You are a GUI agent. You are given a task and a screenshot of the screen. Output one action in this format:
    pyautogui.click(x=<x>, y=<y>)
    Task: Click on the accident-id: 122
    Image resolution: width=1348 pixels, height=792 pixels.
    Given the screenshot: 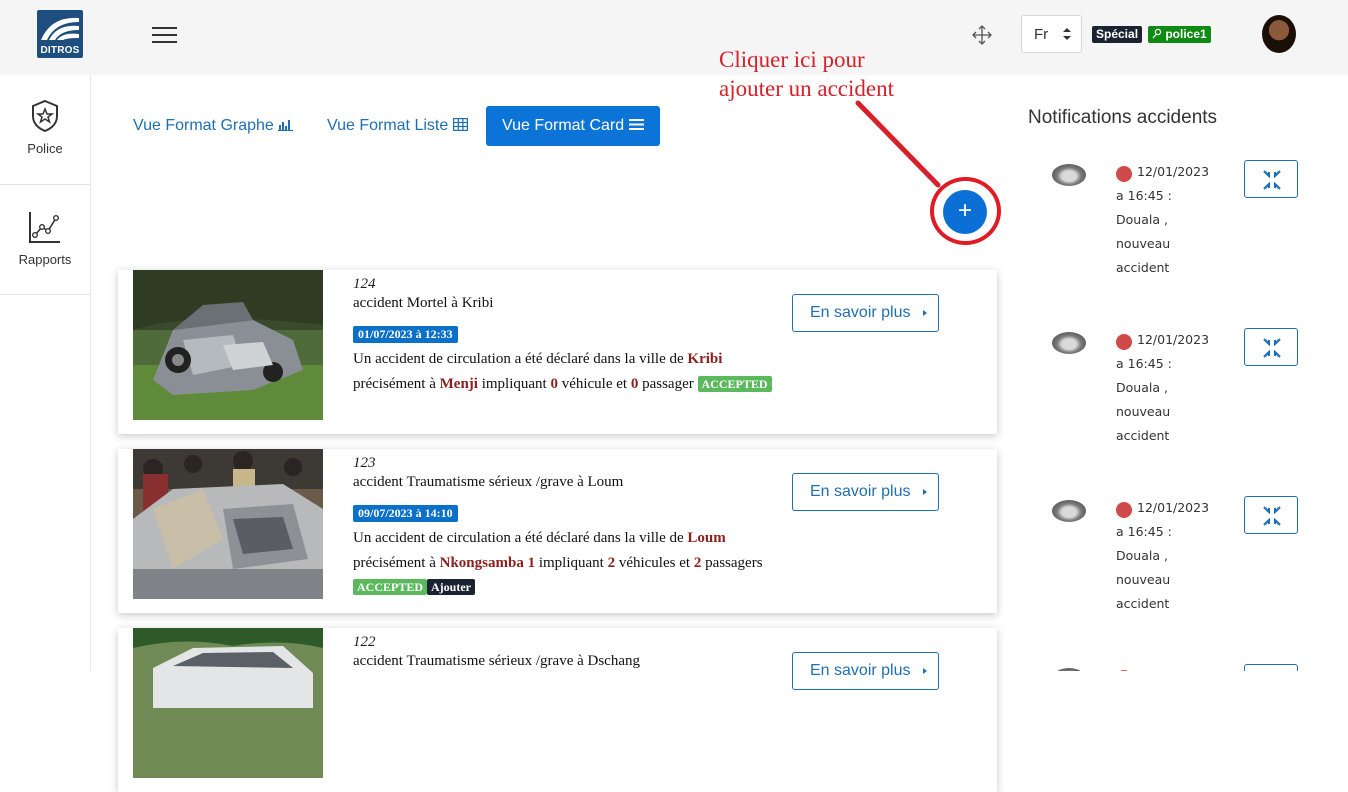 What is the action you would take?
    pyautogui.click(x=364, y=642)
    